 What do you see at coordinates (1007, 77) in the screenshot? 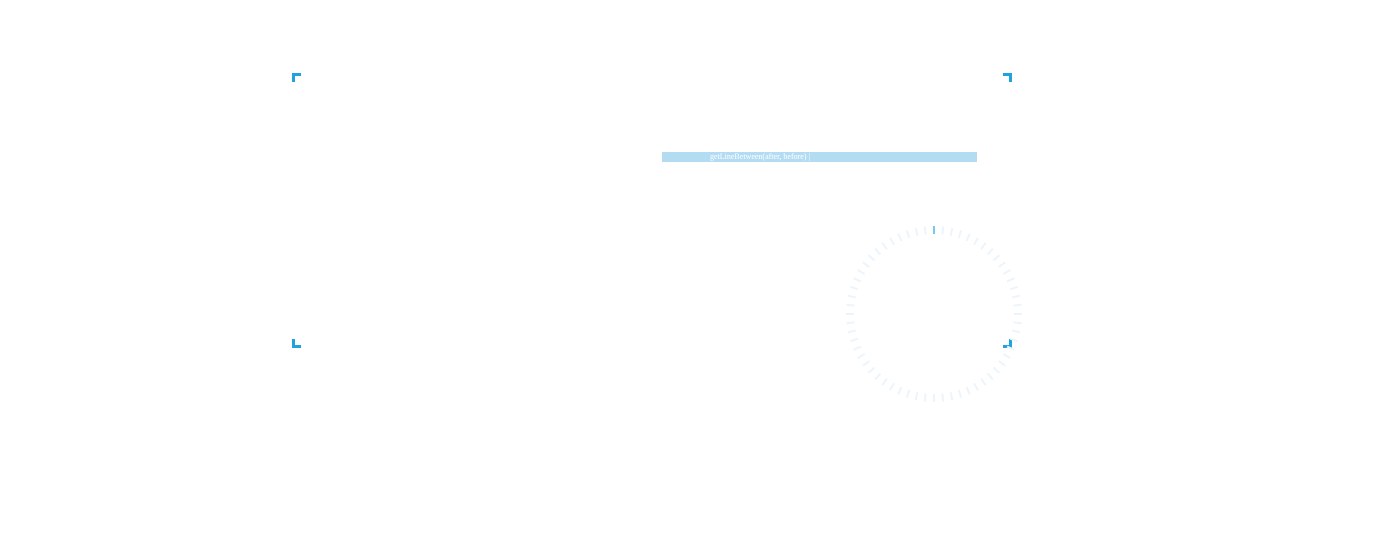
I see `frame-corner-top-right-icon` at bounding box center [1007, 77].